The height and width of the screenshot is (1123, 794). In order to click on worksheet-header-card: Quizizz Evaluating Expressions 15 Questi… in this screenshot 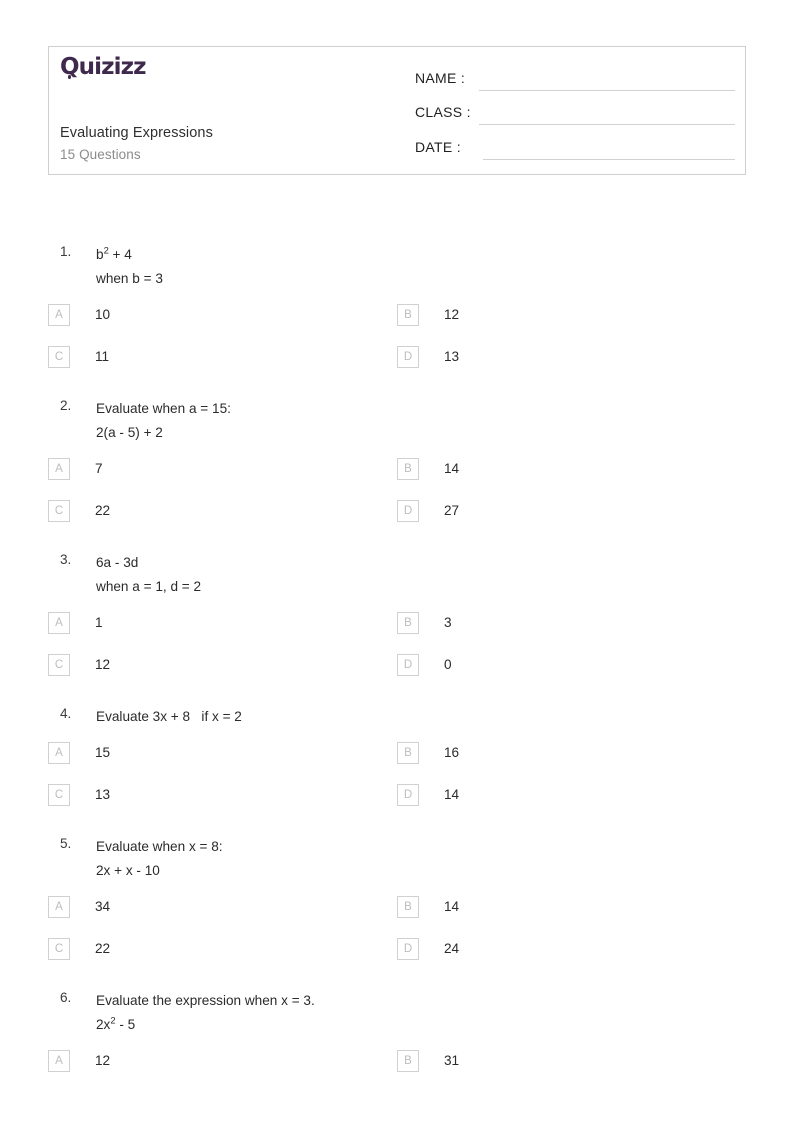, I will do `click(397, 110)`.